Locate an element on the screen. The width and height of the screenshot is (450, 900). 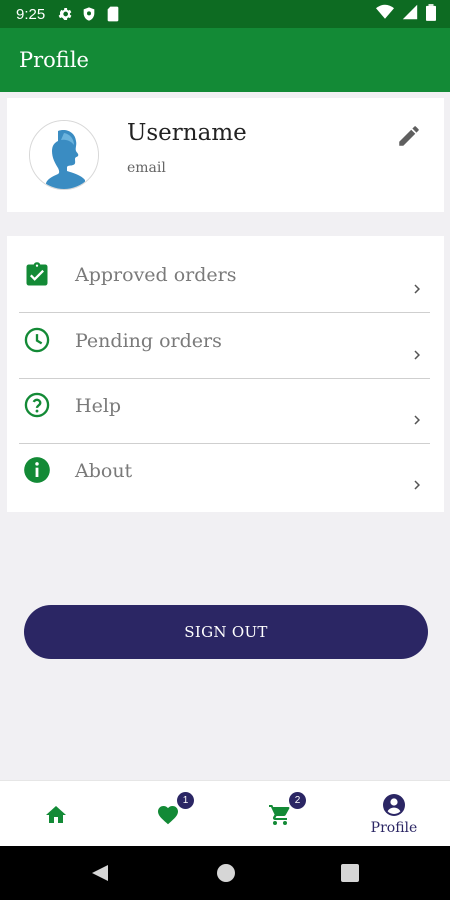
recents-icon is located at coordinates (350, 873).